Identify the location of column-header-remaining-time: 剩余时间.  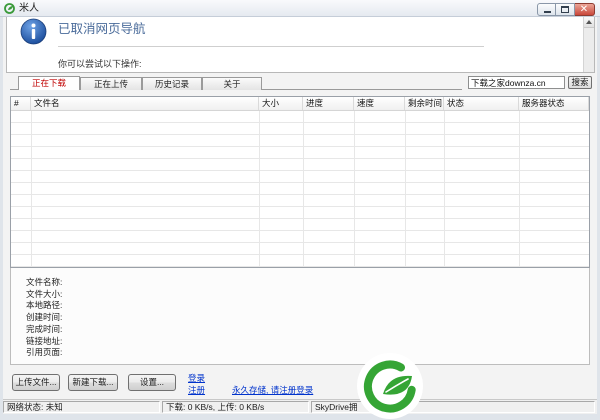
(424, 103).